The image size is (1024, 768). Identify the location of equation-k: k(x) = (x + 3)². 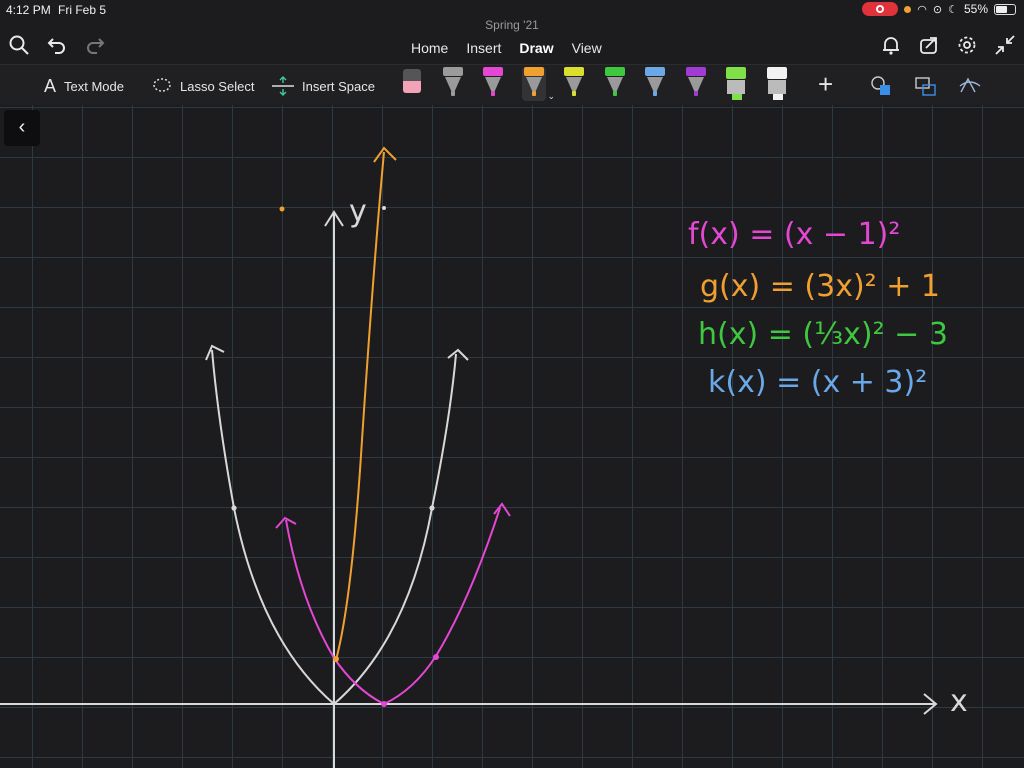
(817, 382).